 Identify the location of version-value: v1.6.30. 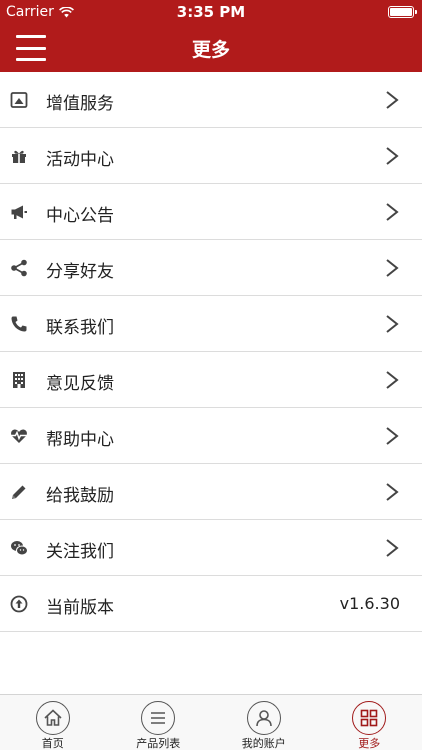
(369, 603).